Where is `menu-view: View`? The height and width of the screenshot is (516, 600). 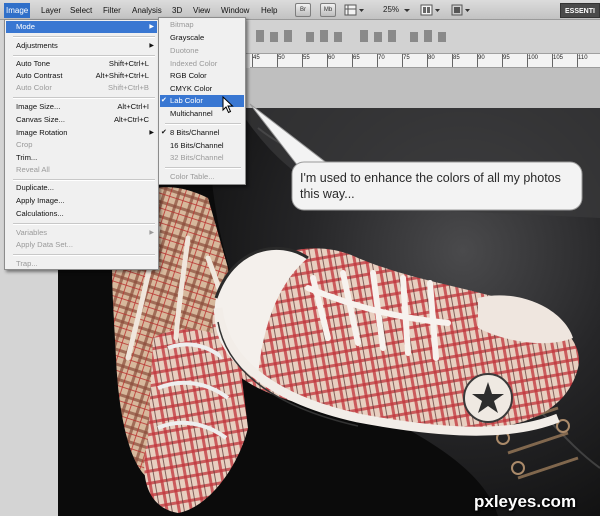 menu-view: View is located at coordinates (201, 10).